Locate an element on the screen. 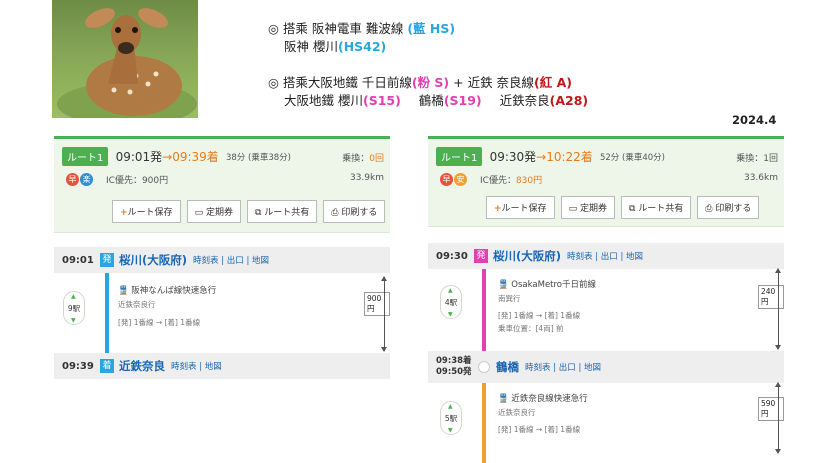  station-times: 09:38着 09:50発 is located at coordinates (454, 366).